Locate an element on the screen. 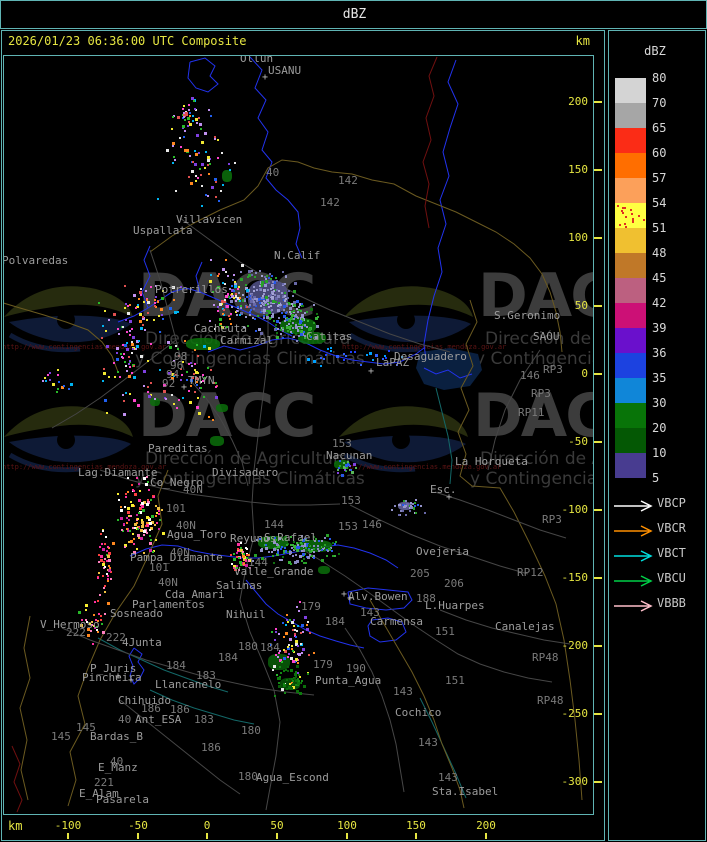 The width and height of the screenshot is (707, 842). map-teal-line is located at coordinates (444, 436).